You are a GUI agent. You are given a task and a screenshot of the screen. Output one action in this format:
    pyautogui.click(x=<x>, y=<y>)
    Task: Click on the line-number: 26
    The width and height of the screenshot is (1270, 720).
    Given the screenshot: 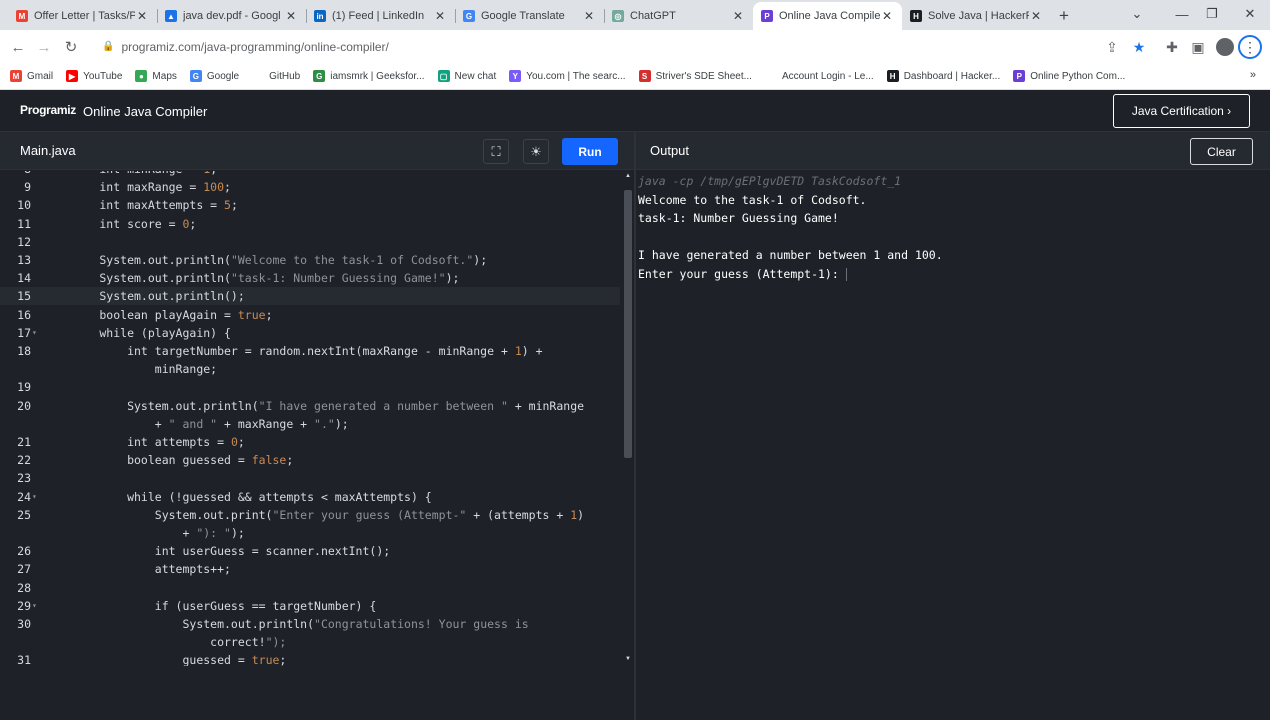 What is the action you would take?
    pyautogui.click(x=24, y=551)
    